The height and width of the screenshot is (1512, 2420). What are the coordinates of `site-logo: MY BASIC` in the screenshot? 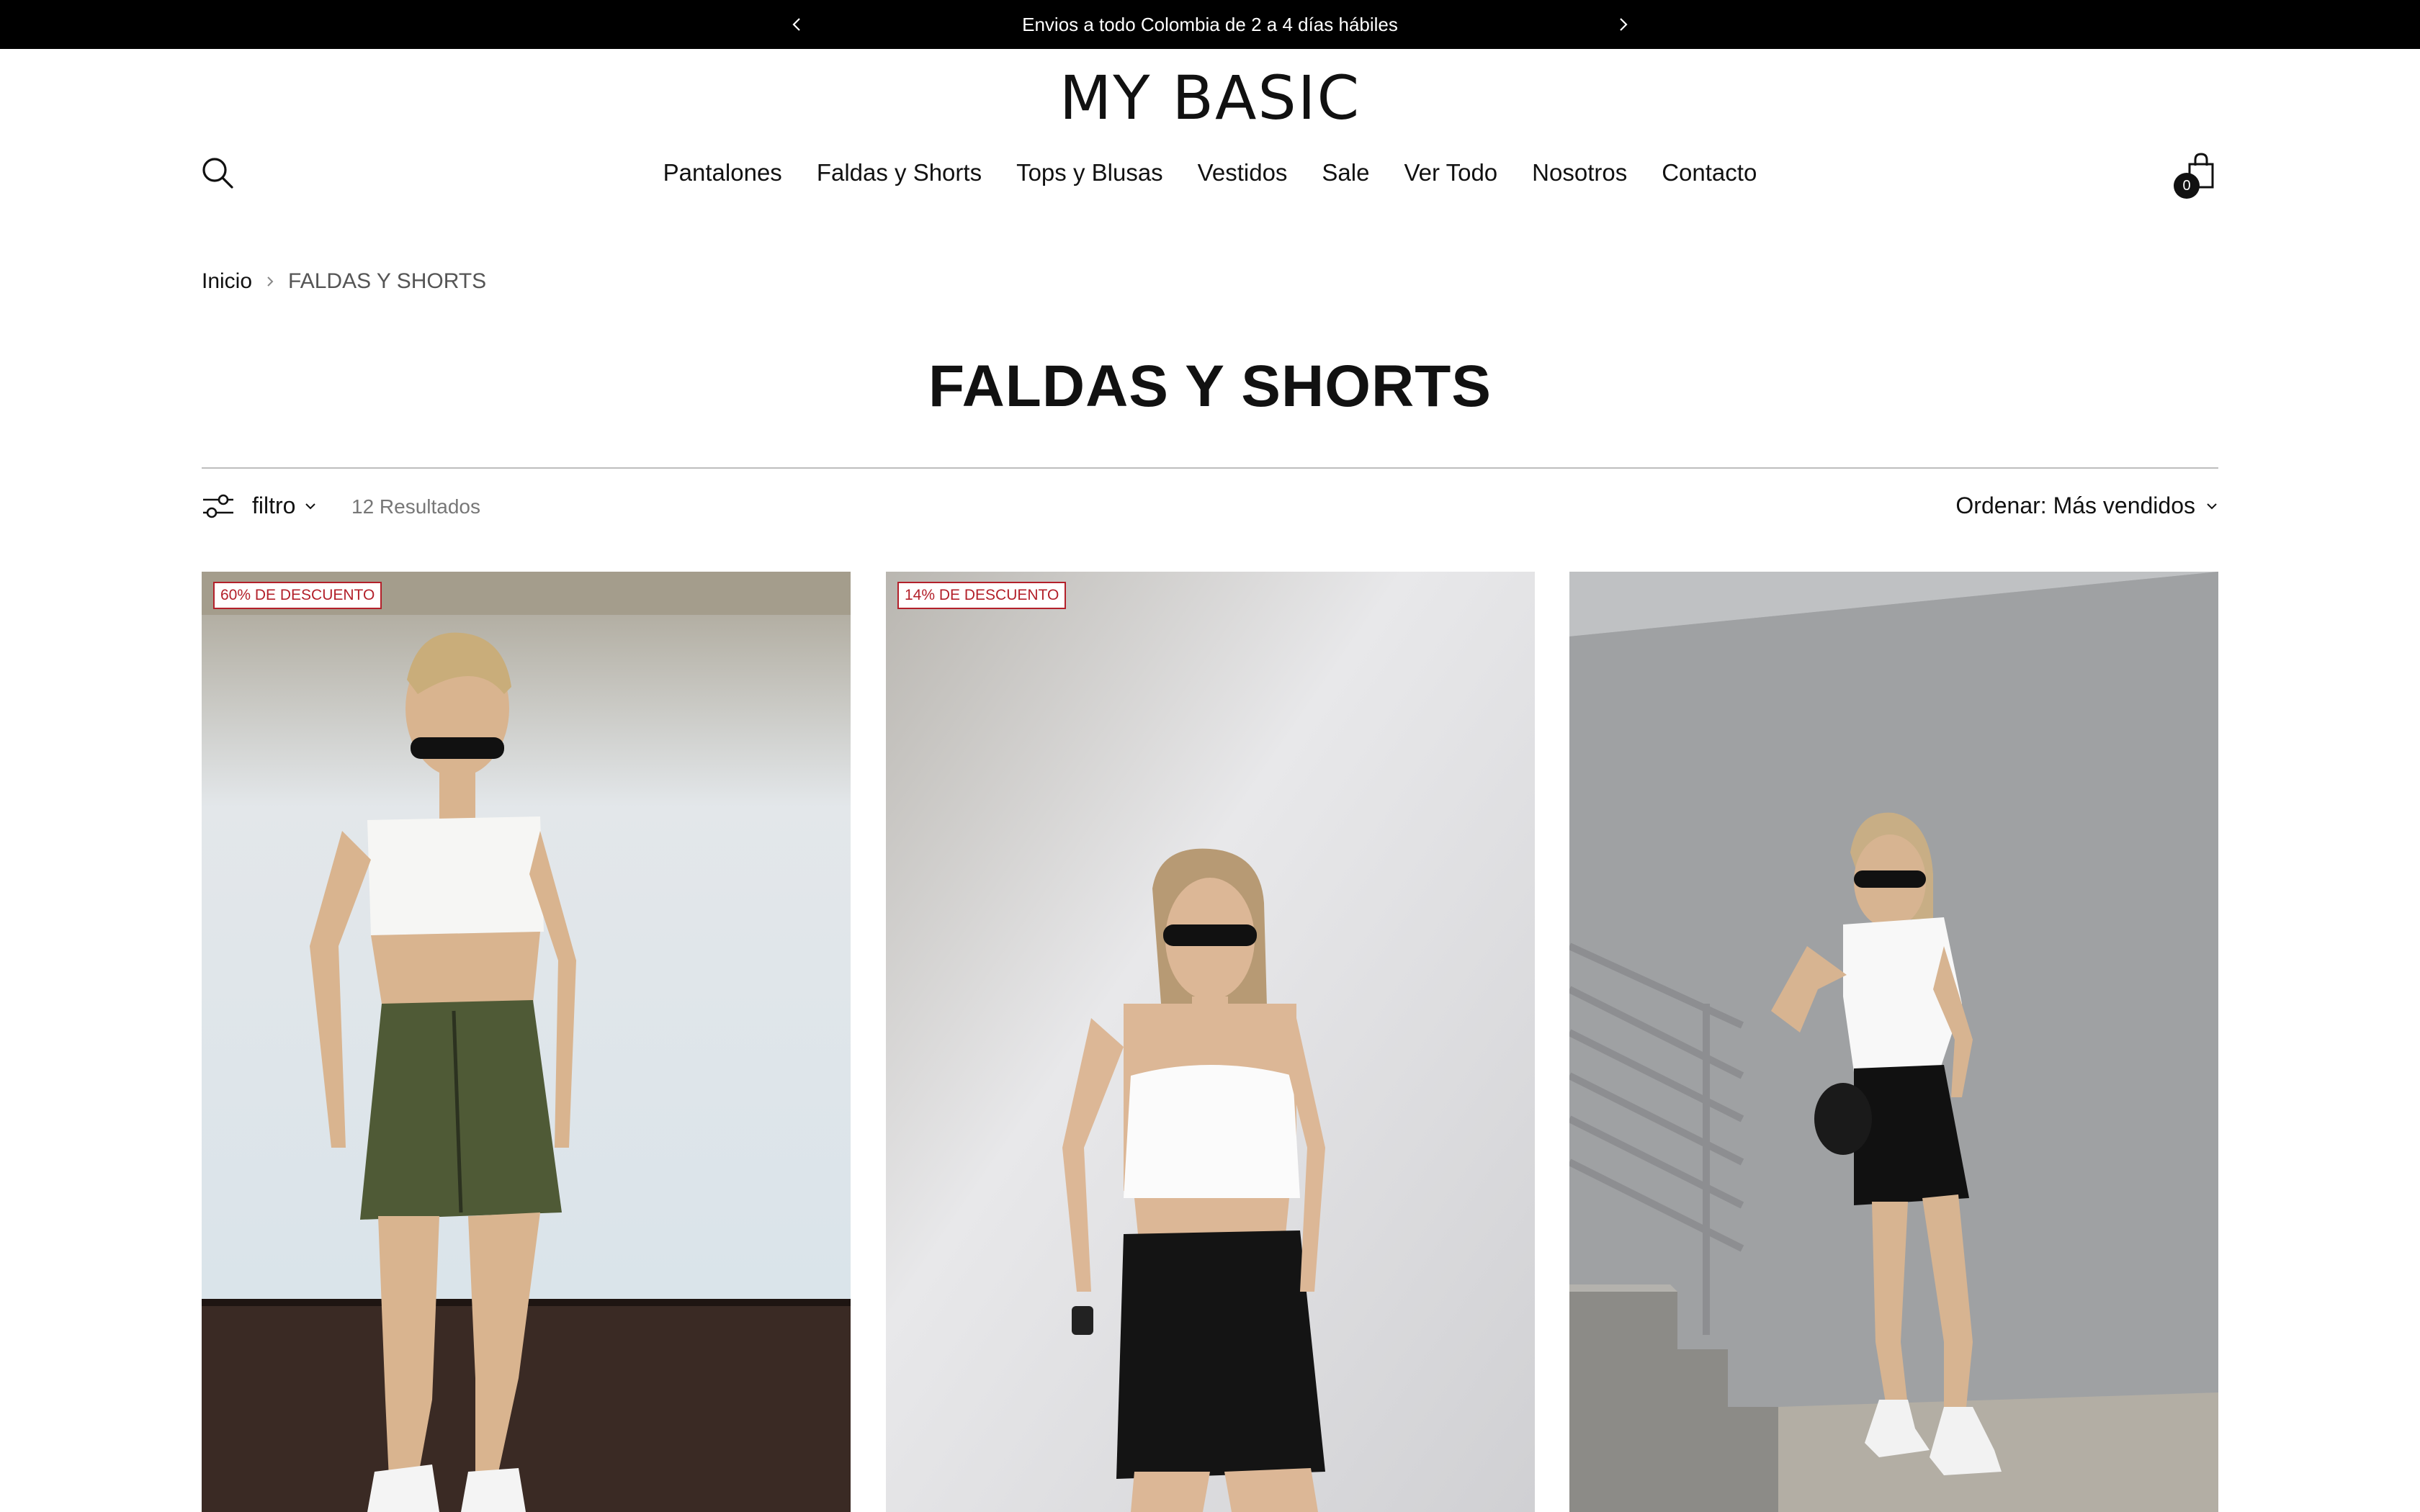 It's located at (1210, 98).